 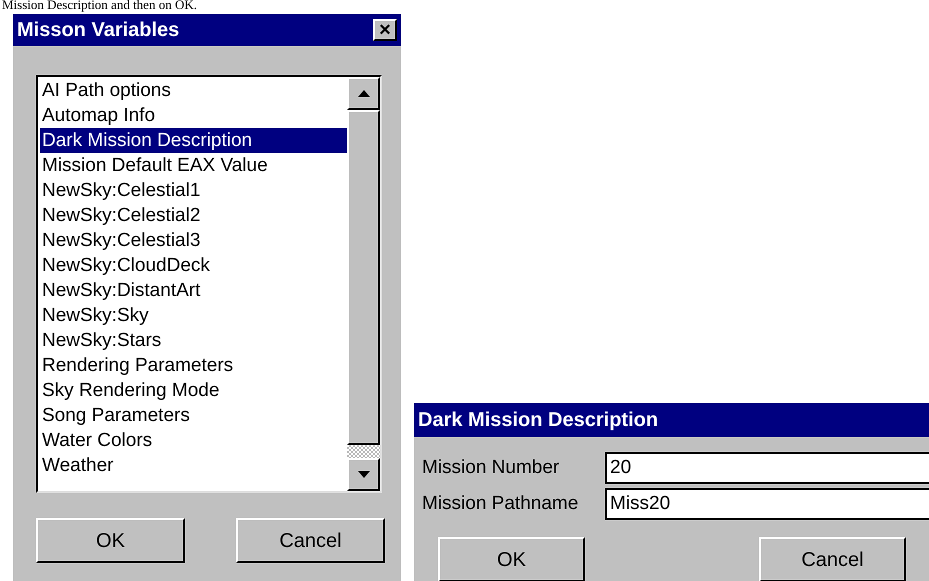 What do you see at coordinates (363, 284) in the screenshot?
I see `scrollbar` at bounding box center [363, 284].